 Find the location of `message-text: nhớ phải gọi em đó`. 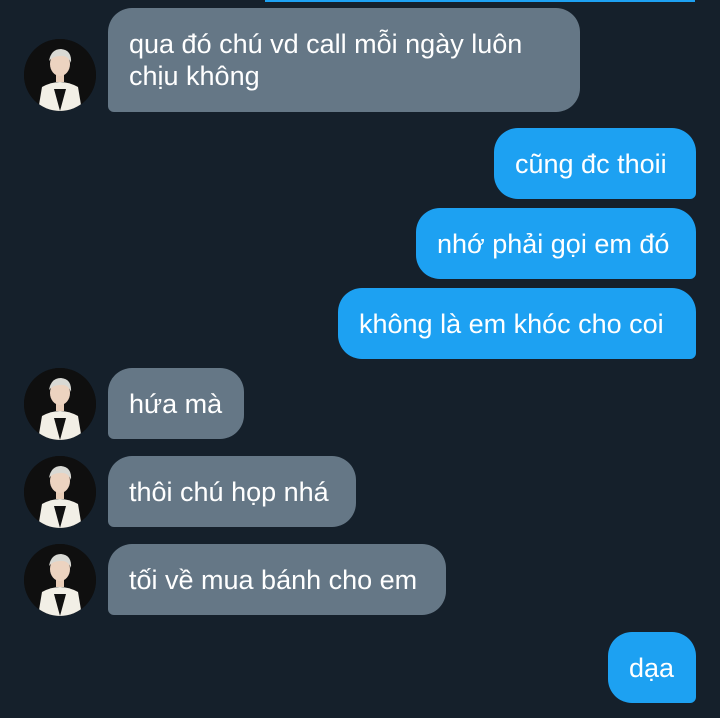

message-text: nhớ phải gọi em đó is located at coordinates (553, 243).